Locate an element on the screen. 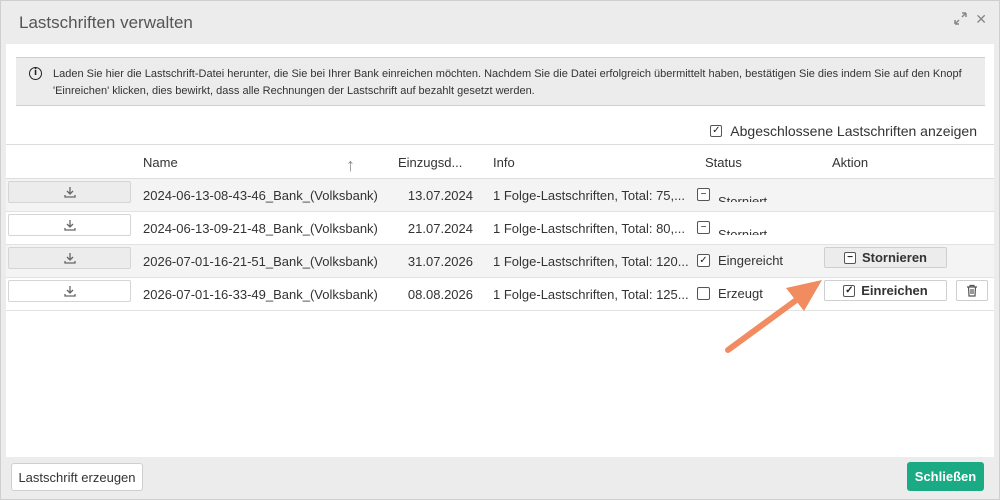  expand-icon is located at coordinates (961, 19).